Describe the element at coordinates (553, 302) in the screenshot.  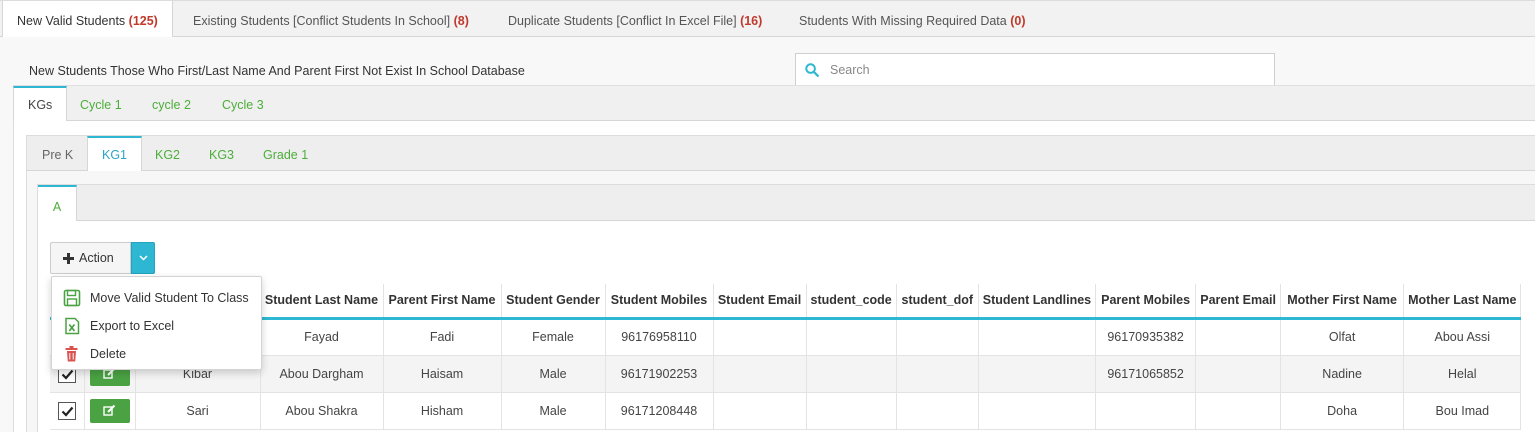
I see `column-header-student-gender: Student Gender` at that location.